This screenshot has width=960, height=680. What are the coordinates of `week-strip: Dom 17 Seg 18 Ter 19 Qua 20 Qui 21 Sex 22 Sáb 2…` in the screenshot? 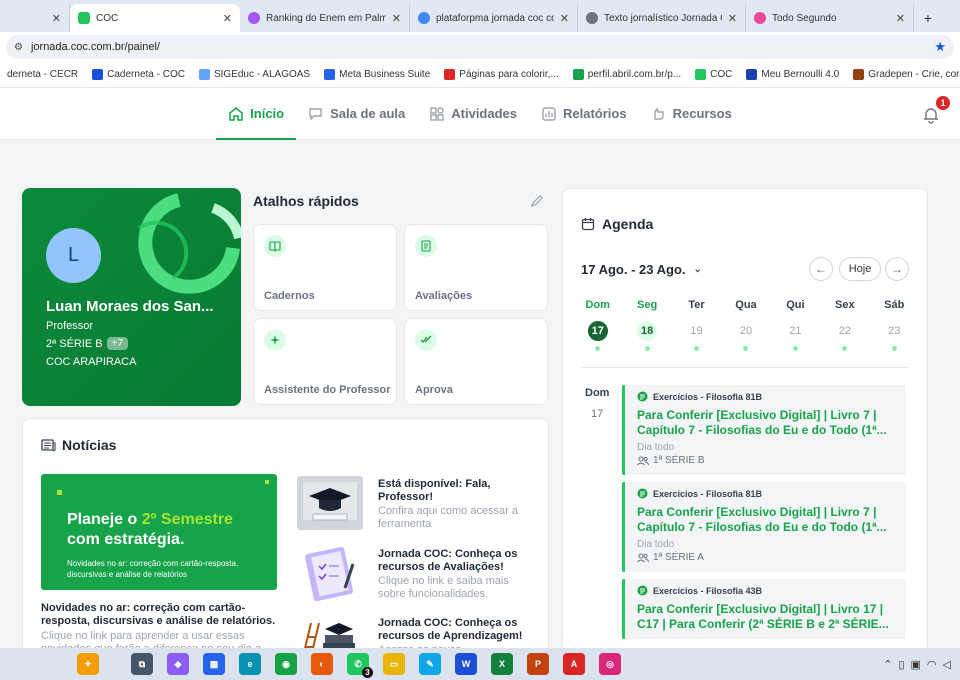 It's located at (746, 325).